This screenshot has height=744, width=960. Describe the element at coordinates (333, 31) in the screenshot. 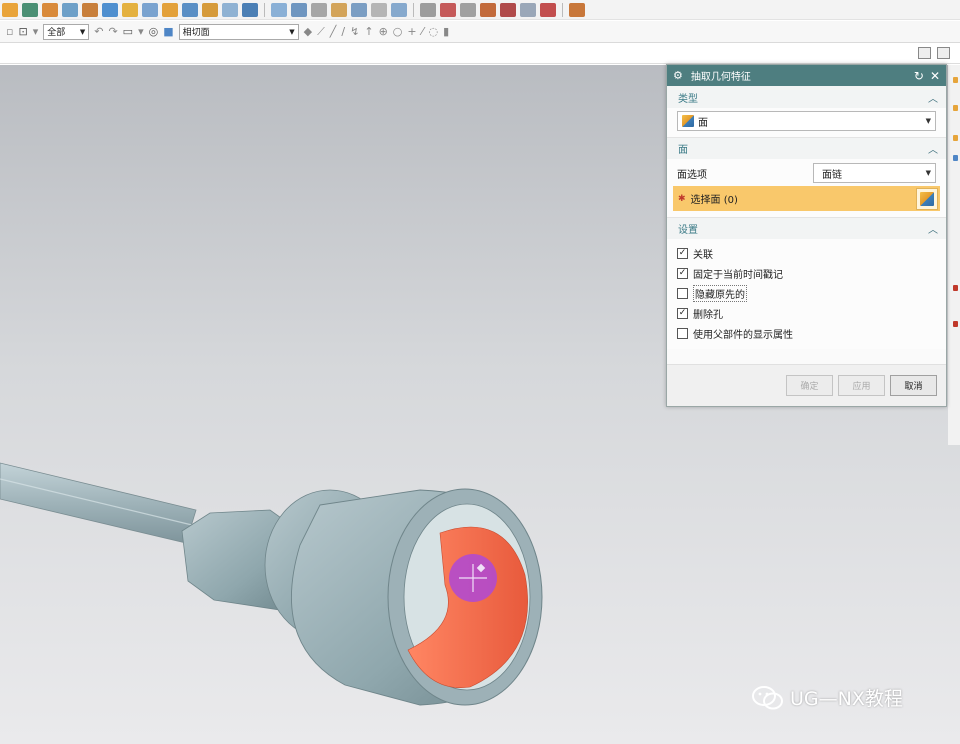

I see `snap-midpoint-icon: ╱` at that location.